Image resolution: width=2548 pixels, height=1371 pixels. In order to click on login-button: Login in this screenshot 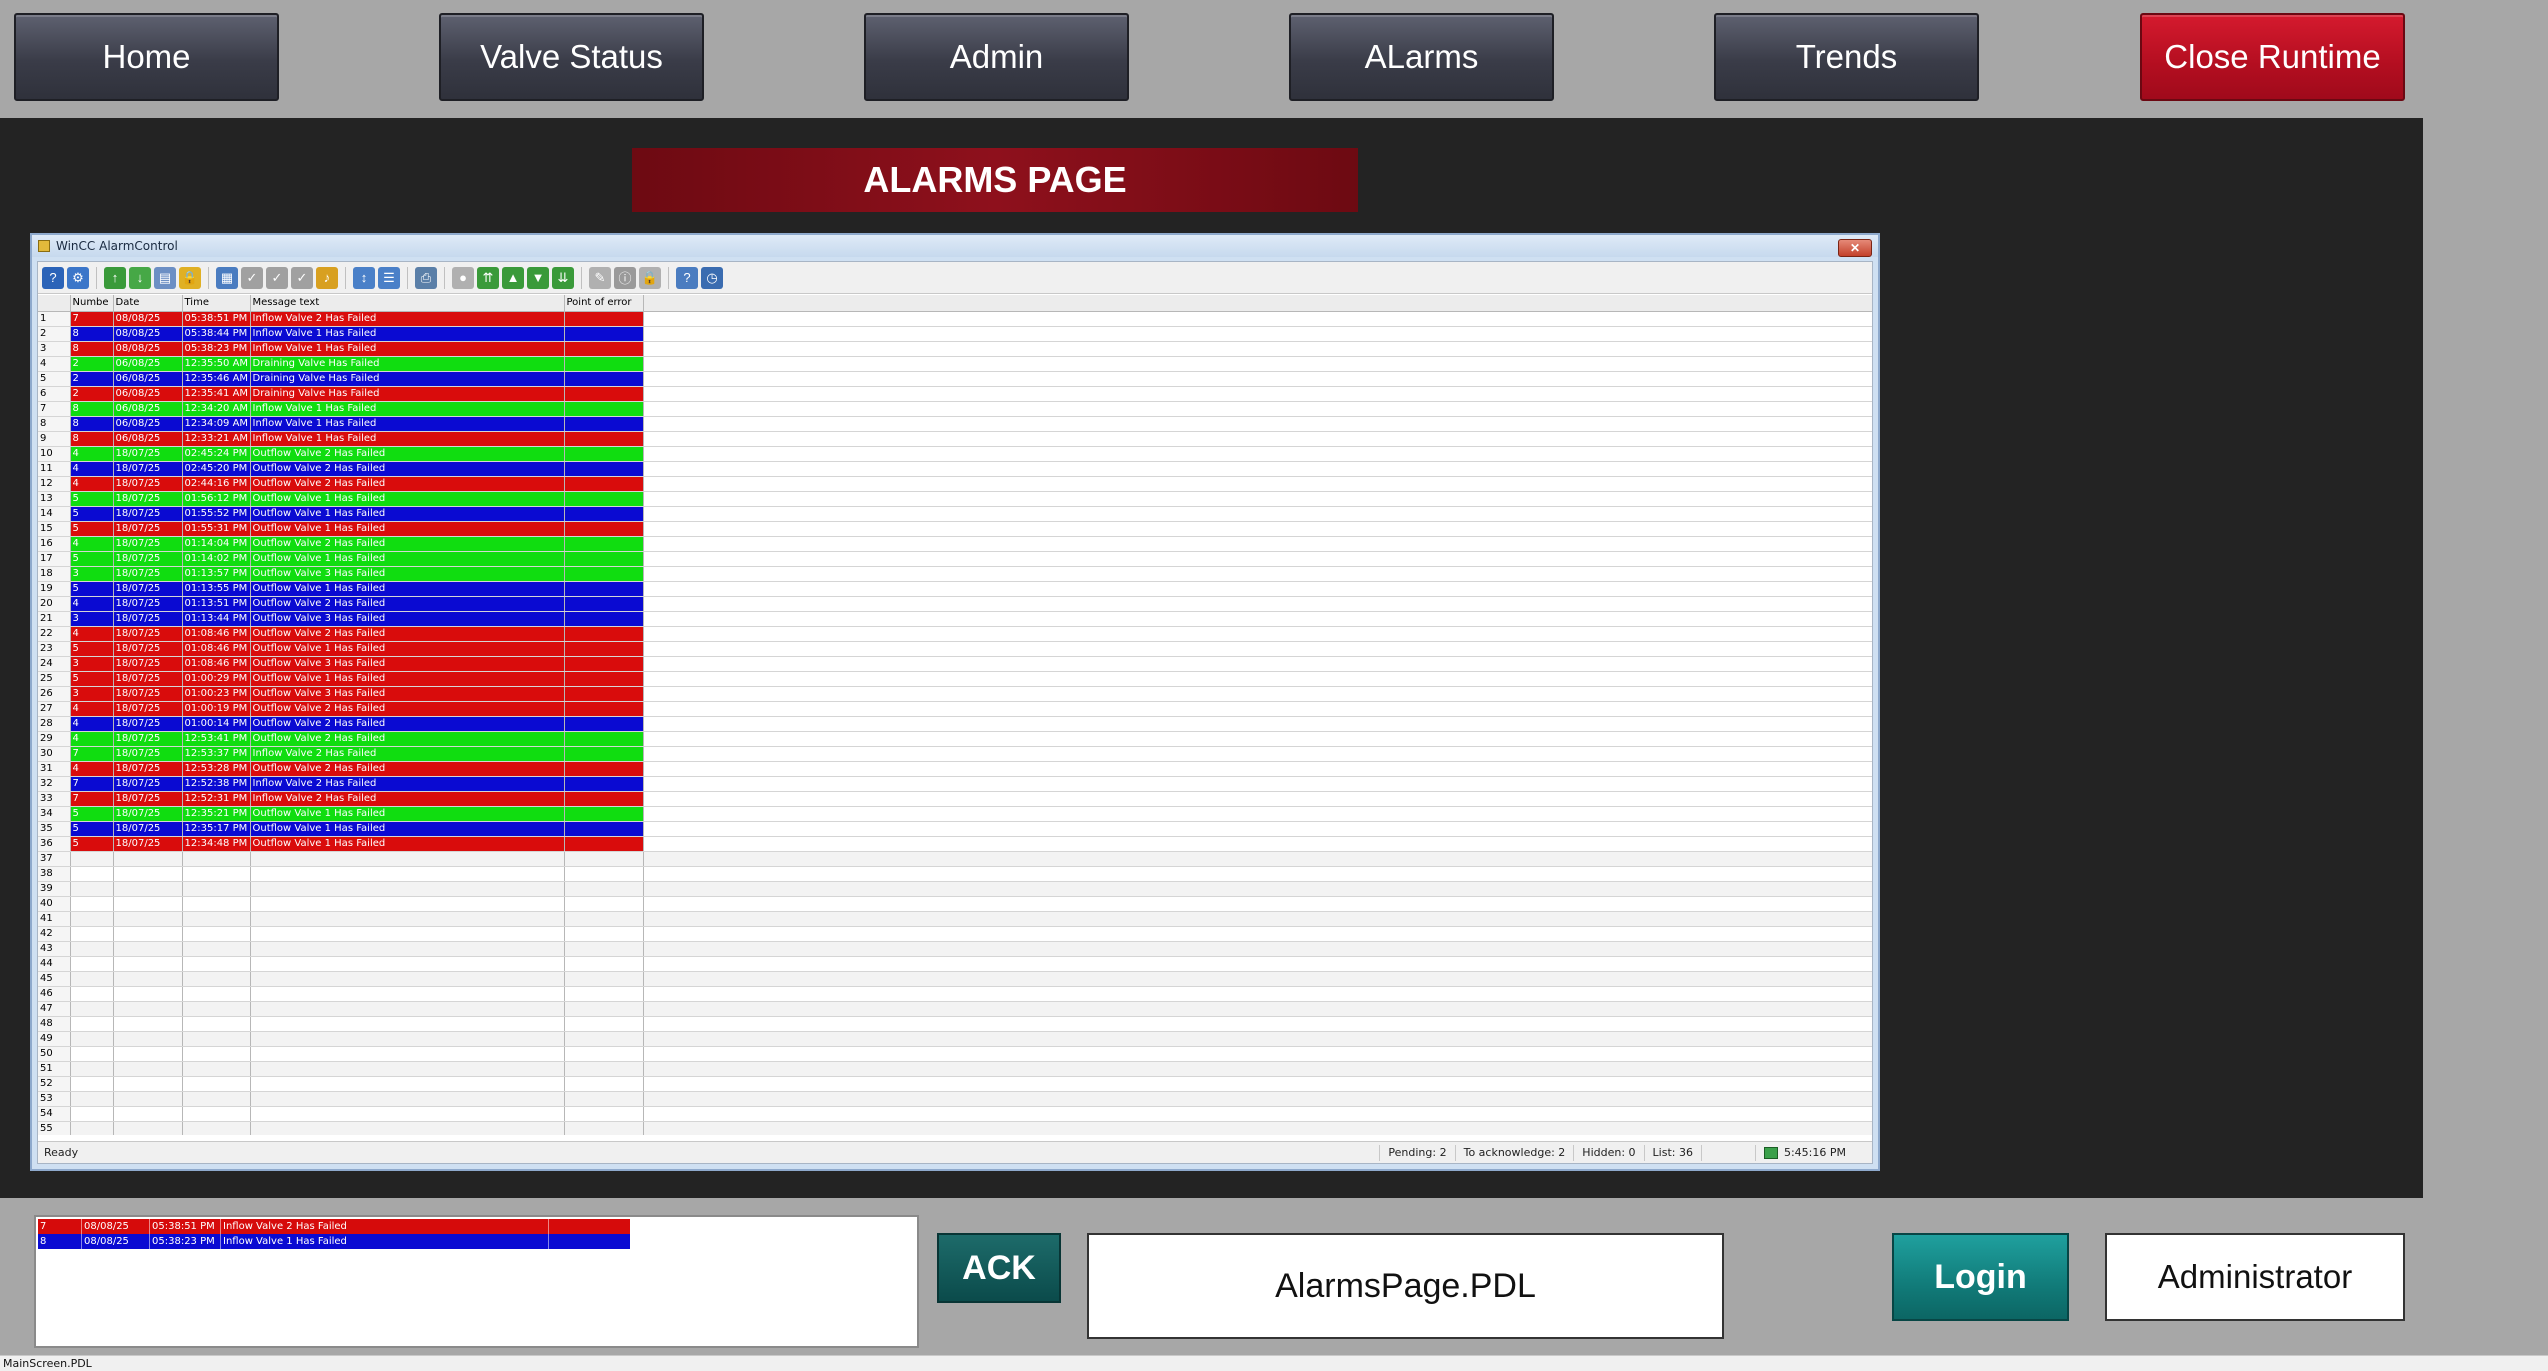, I will do `click(1980, 1277)`.